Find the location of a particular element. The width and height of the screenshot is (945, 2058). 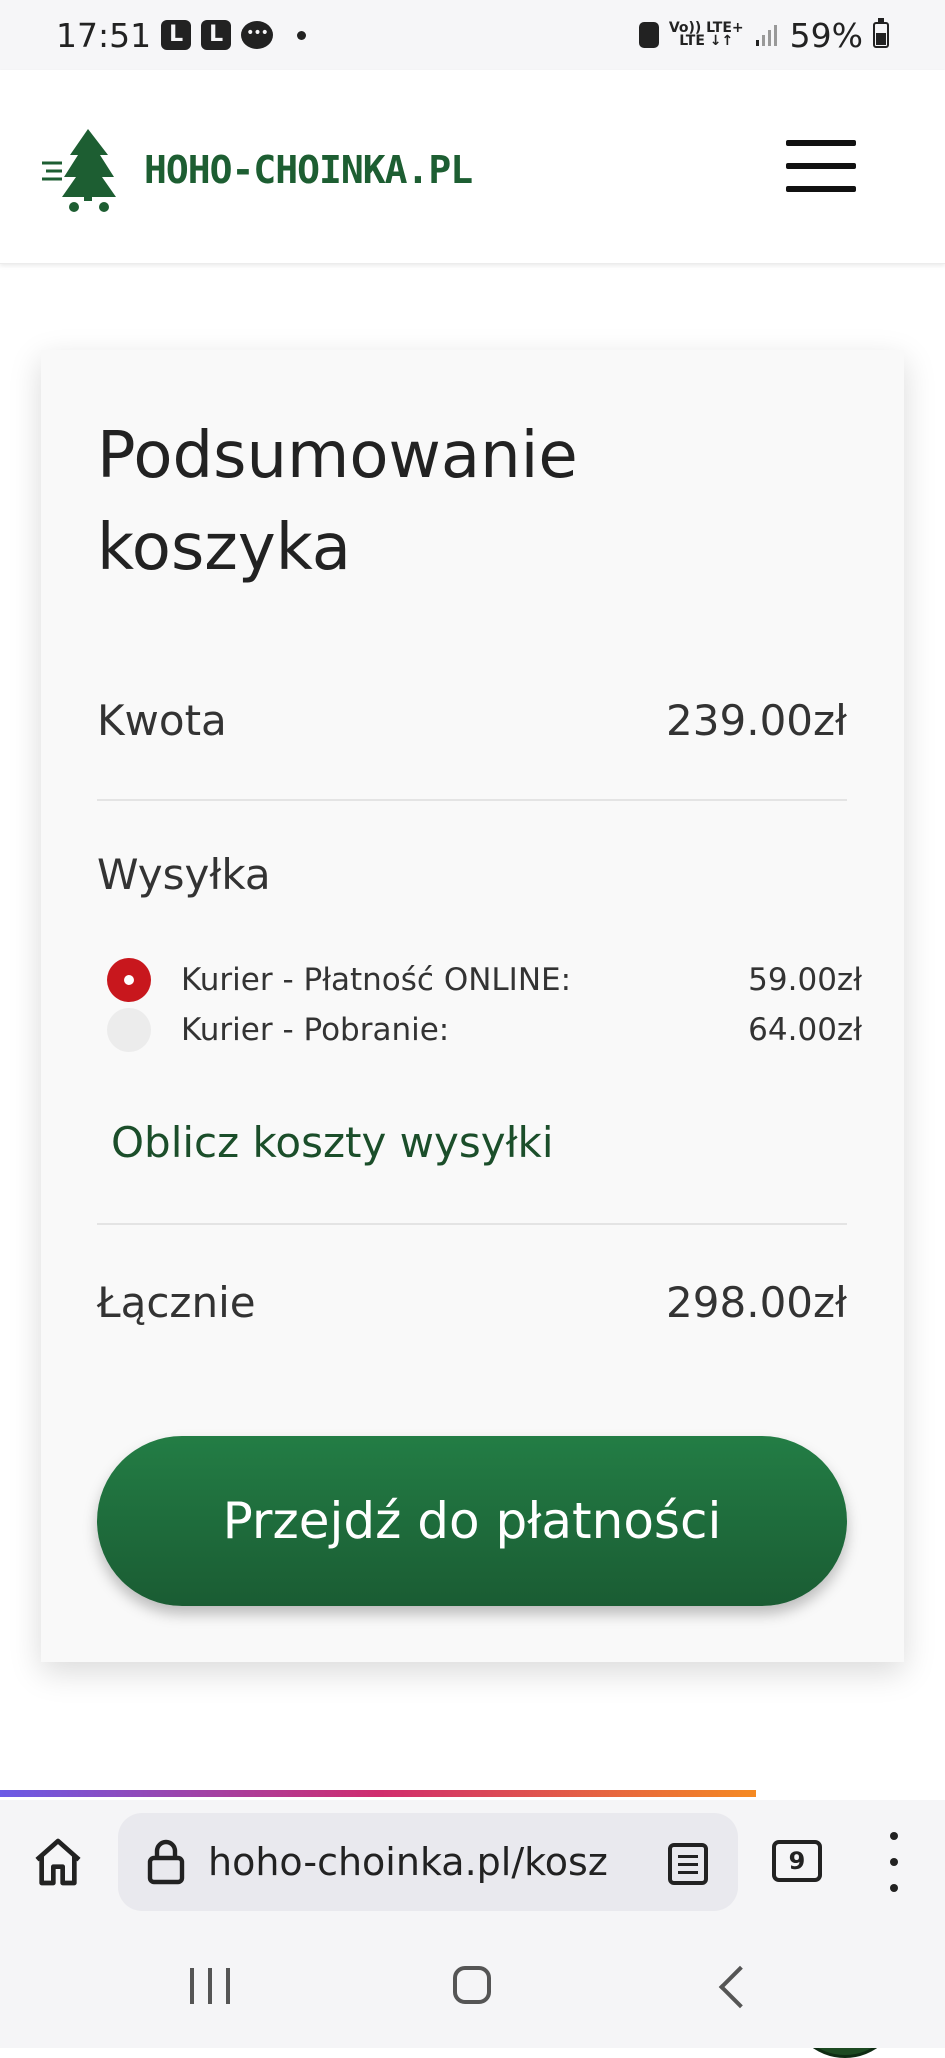

browser-toolbar: hoho-choinka.pl/koszyk 9 is located at coordinates (472, 1862).